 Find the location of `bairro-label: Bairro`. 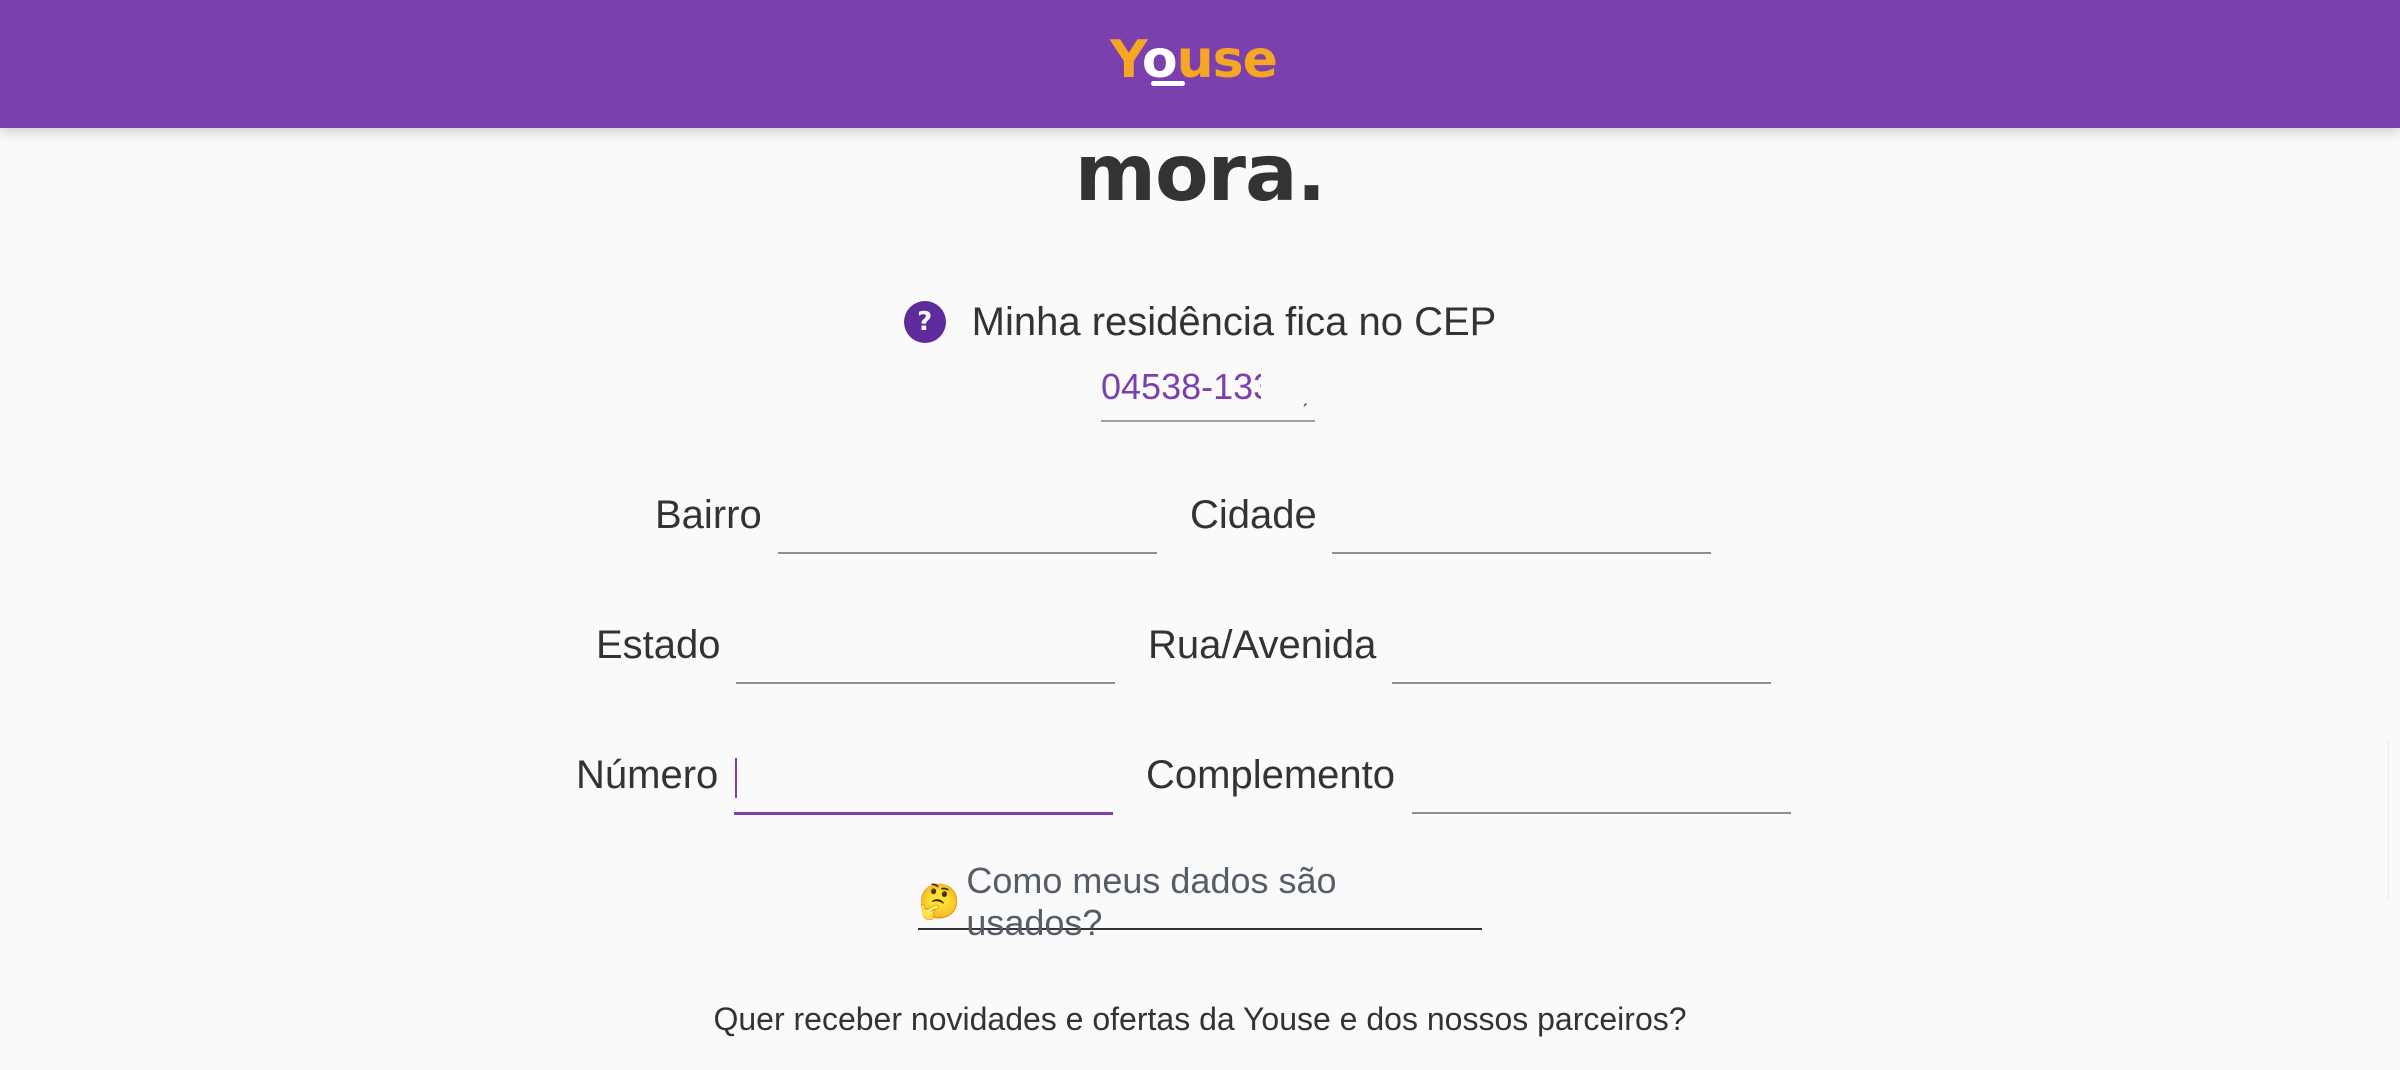

bairro-label: Bairro is located at coordinates (708, 515).